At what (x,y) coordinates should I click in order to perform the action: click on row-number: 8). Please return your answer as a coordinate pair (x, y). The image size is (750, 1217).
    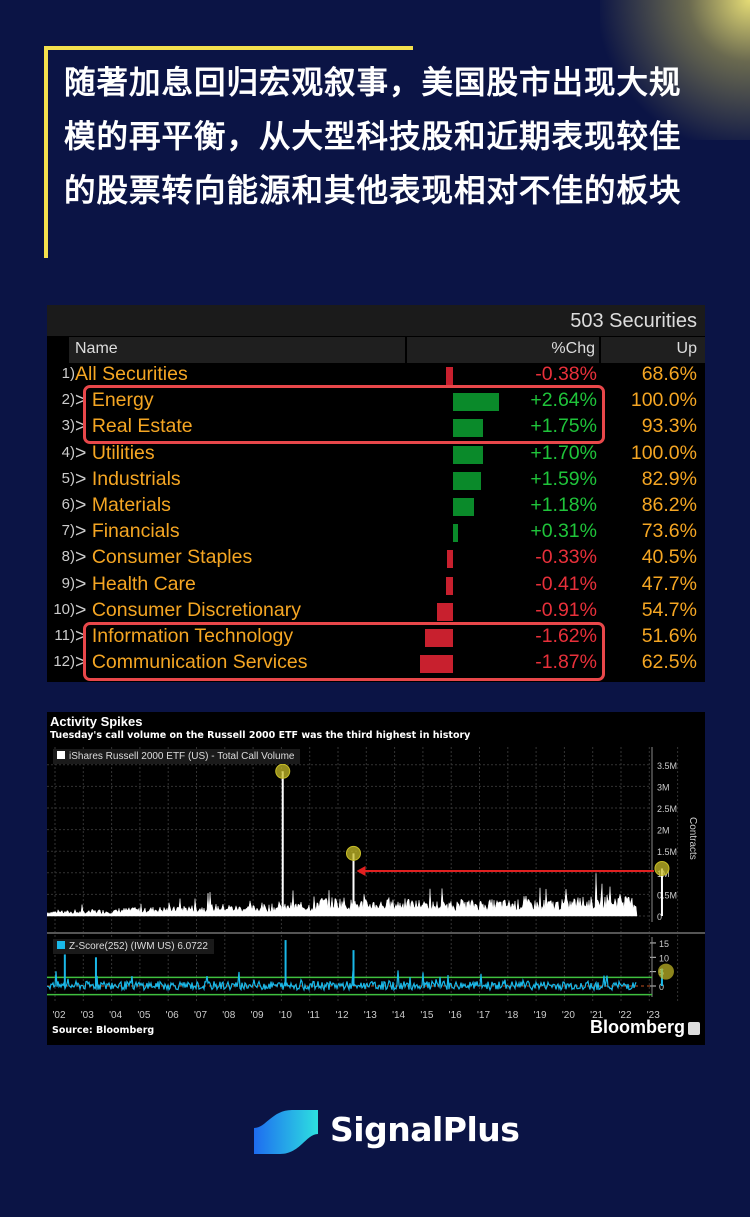
    Looking at the image, I should click on (68, 557).